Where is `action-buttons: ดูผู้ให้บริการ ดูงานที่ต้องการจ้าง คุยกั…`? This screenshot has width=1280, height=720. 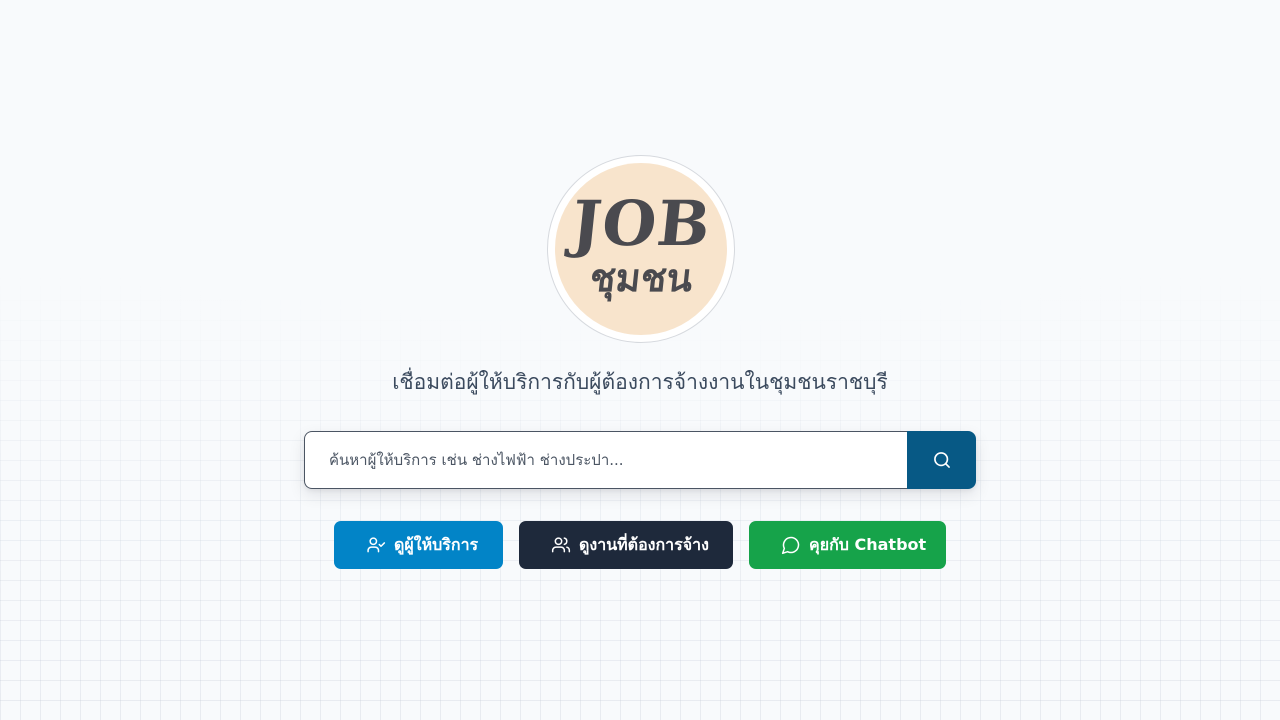 action-buttons: ดูผู้ให้บริการ ดูงานที่ต้องการจ้าง คุยกั… is located at coordinates (640, 545).